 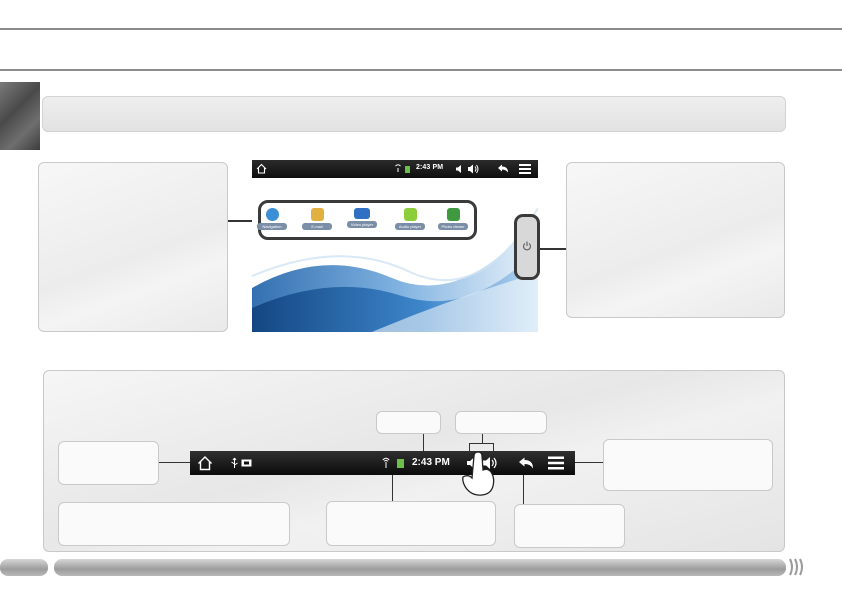 What do you see at coordinates (362, 224) in the screenshot?
I see `app-label: Video player` at bounding box center [362, 224].